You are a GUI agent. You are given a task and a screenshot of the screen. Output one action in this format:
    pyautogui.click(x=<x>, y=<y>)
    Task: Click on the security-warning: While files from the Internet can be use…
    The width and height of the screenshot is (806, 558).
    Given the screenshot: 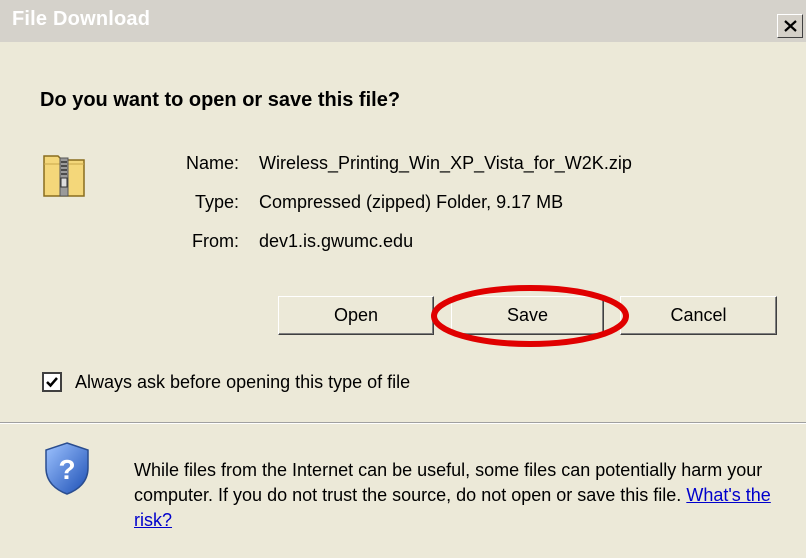 What is the action you would take?
    pyautogui.click(x=459, y=495)
    